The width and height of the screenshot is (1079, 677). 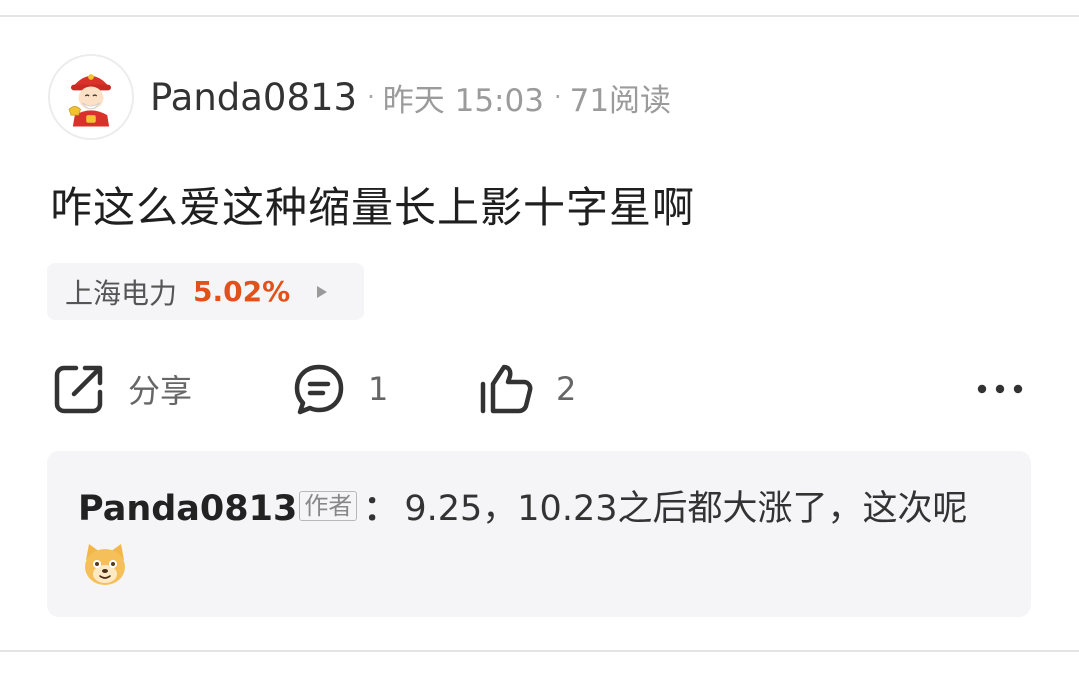 What do you see at coordinates (620, 100) in the screenshot?
I see `post-views: 71阅读` at bounding box center [620, 100].